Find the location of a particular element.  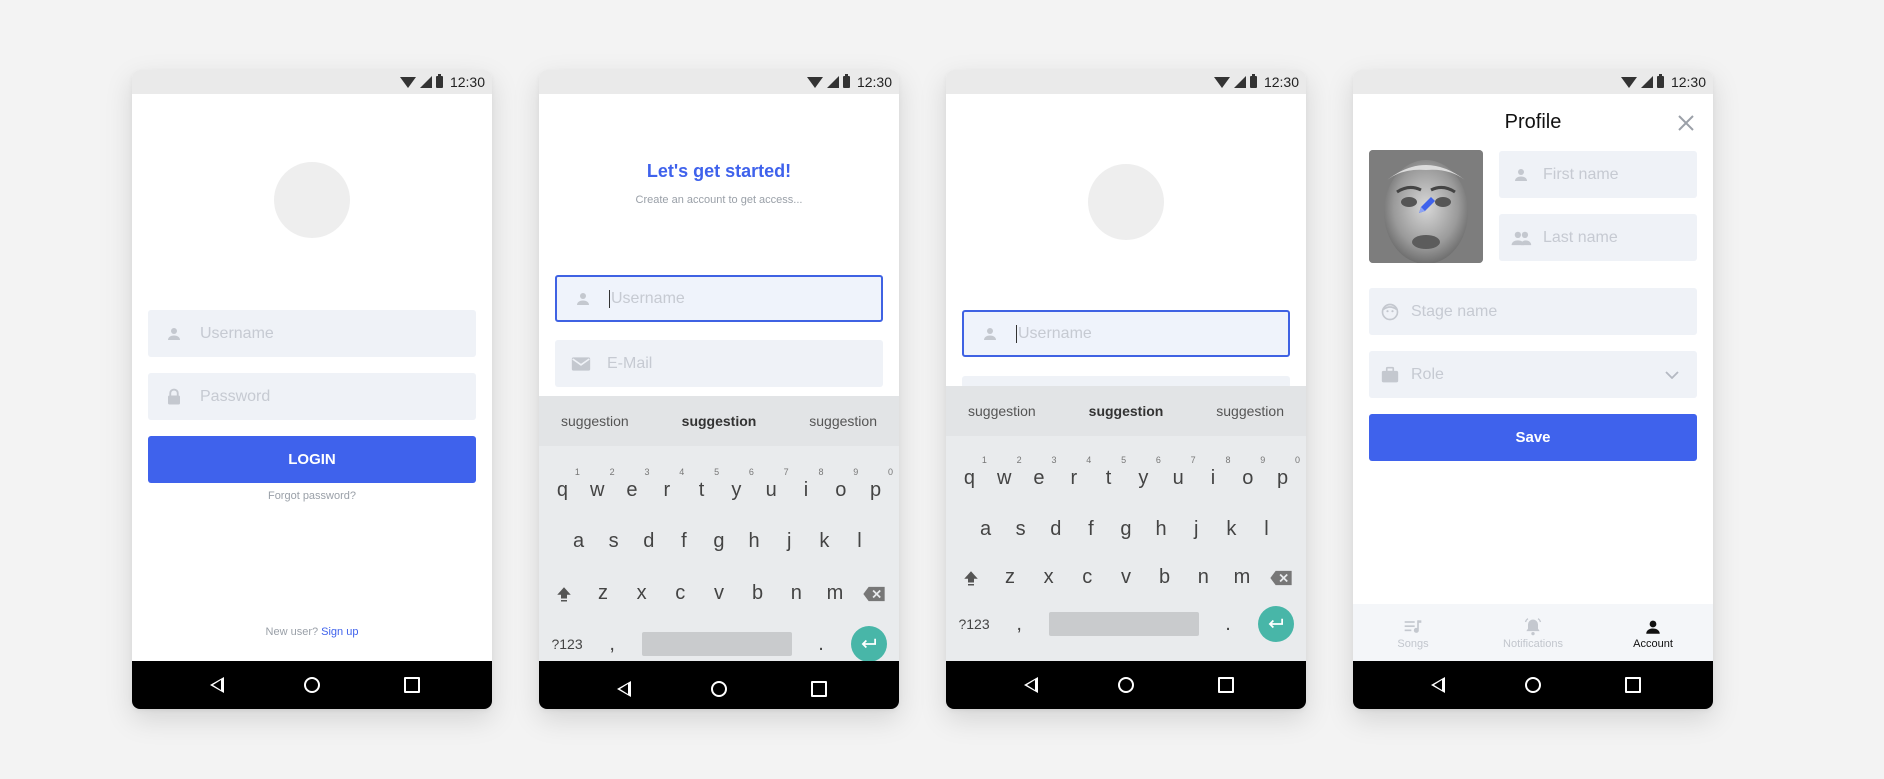

edit-pencil-icon is located at coordinates (1426, 208).